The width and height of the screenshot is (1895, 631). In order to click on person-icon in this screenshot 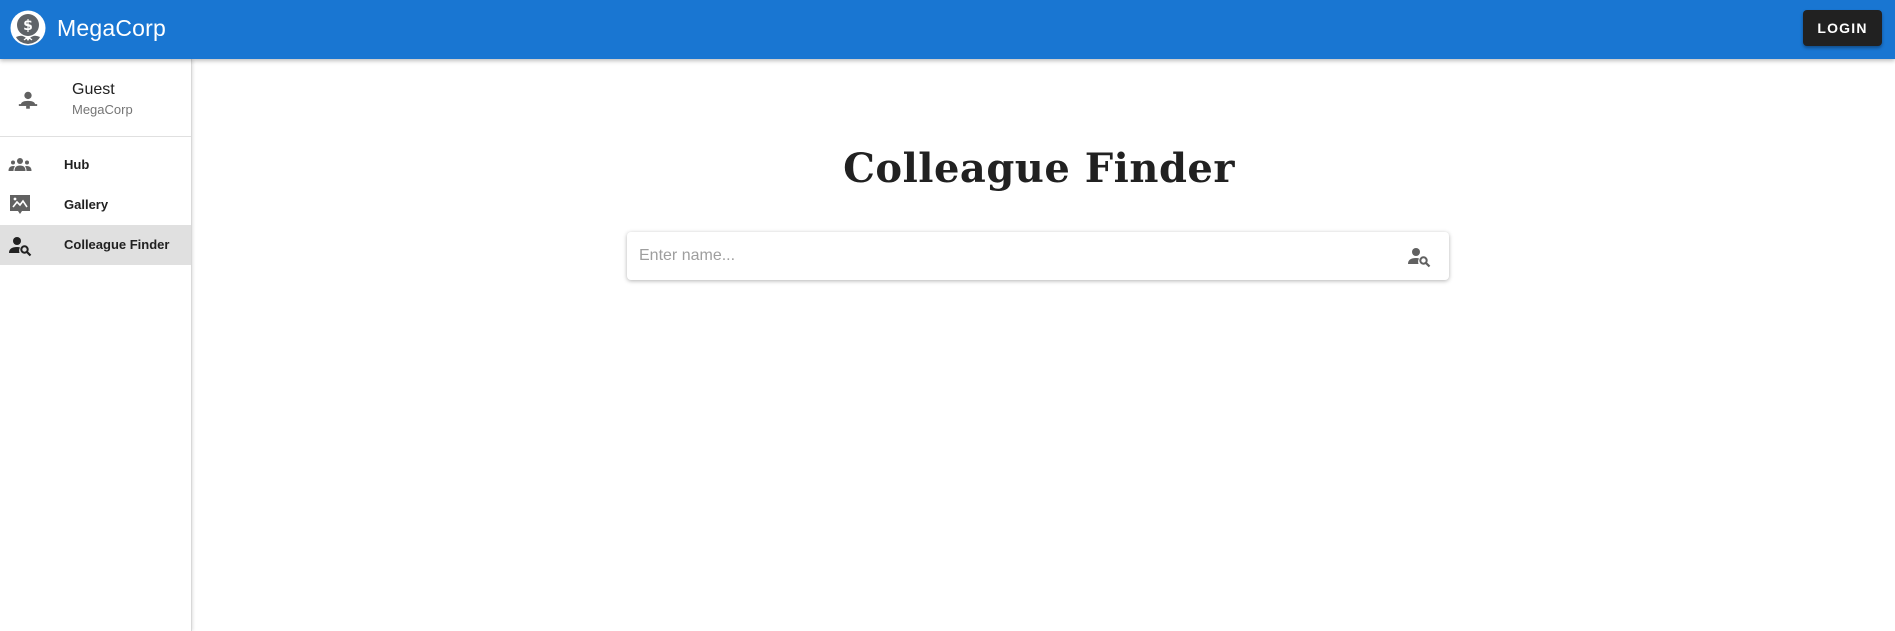, I will do `click(28, 100)`.